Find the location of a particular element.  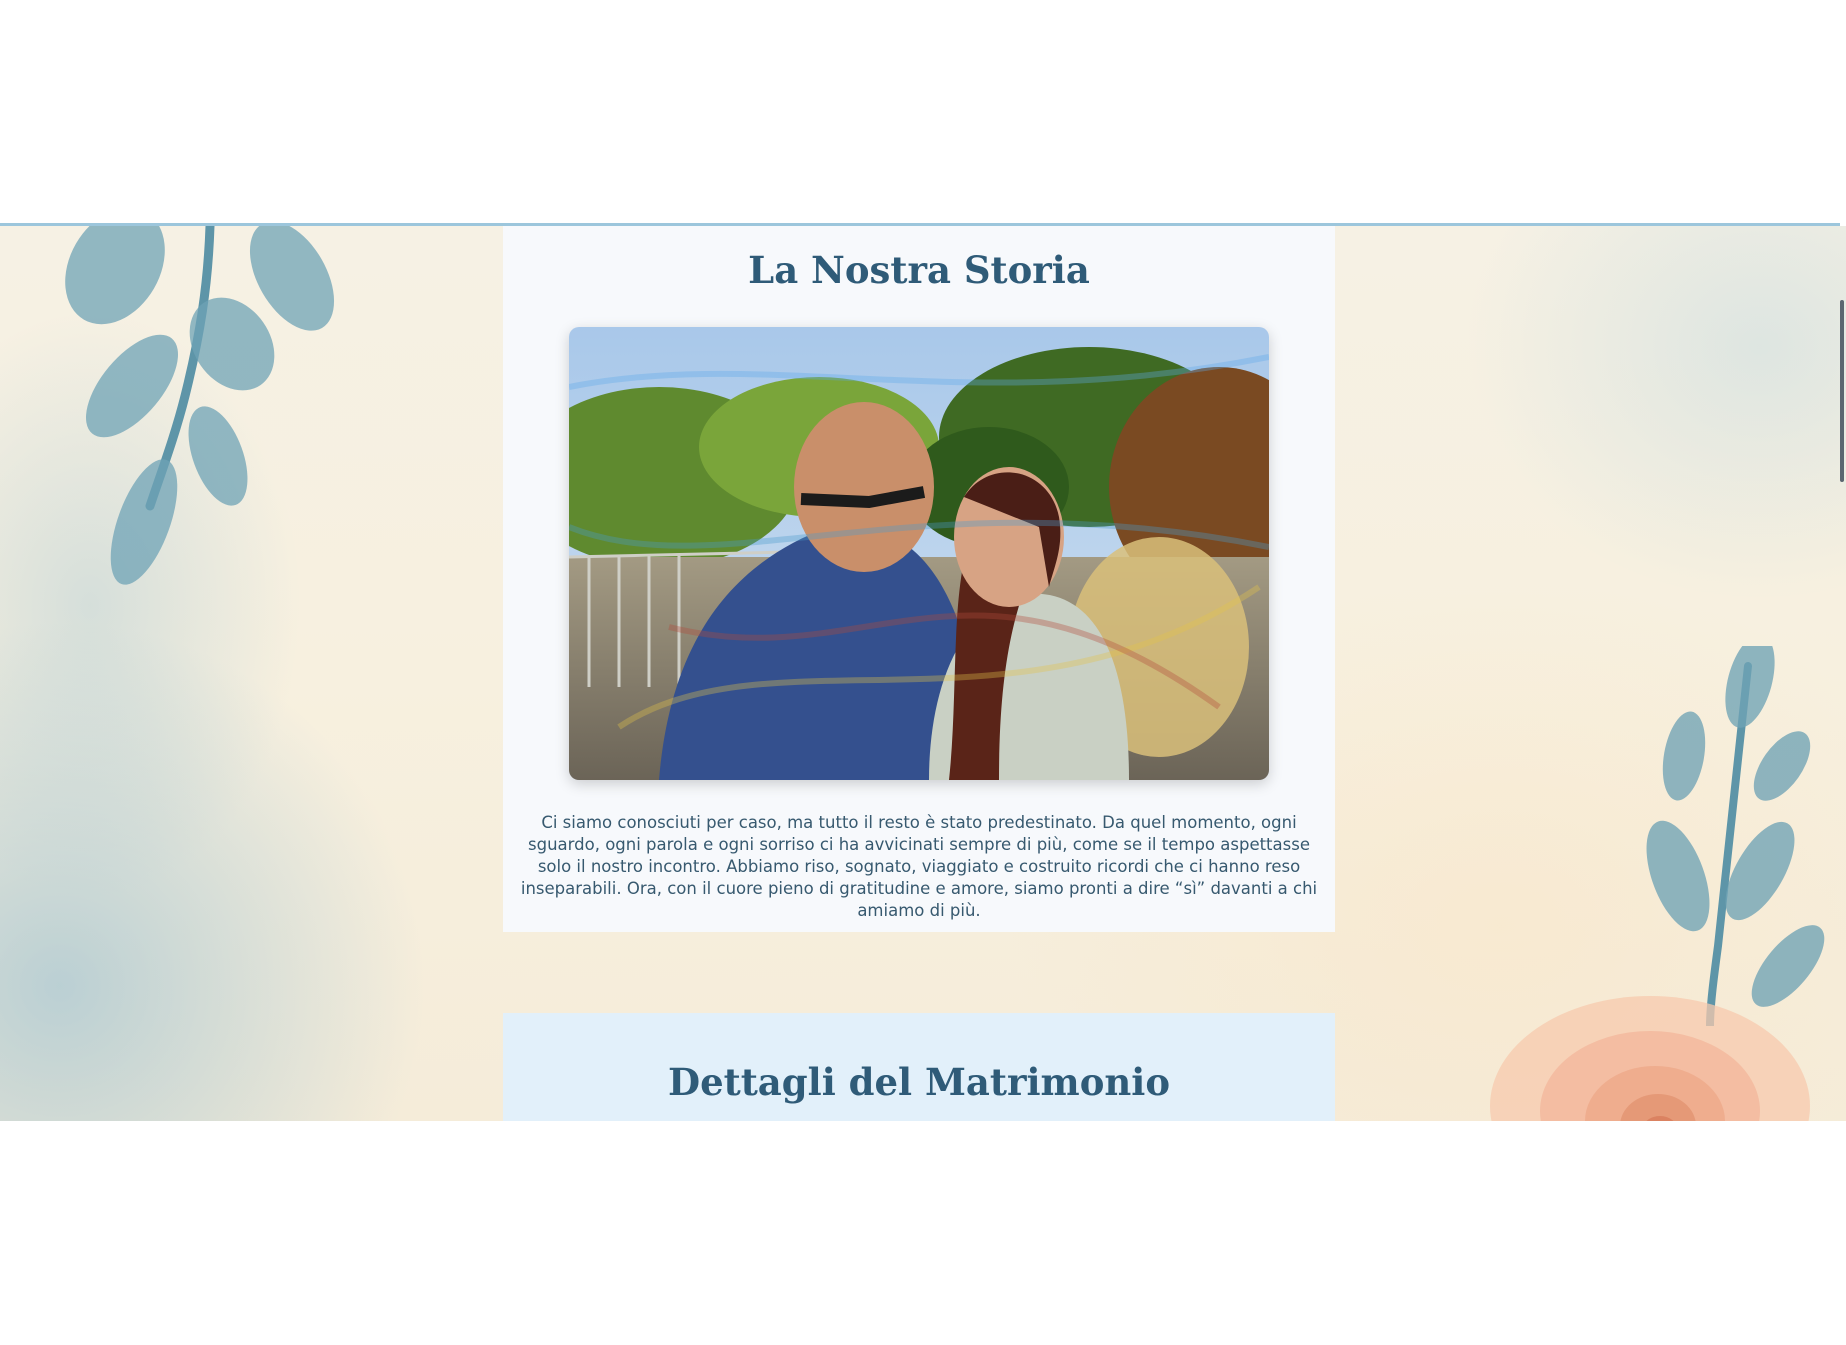

peach-rose-icon is located at coordinates (1650, 1058).